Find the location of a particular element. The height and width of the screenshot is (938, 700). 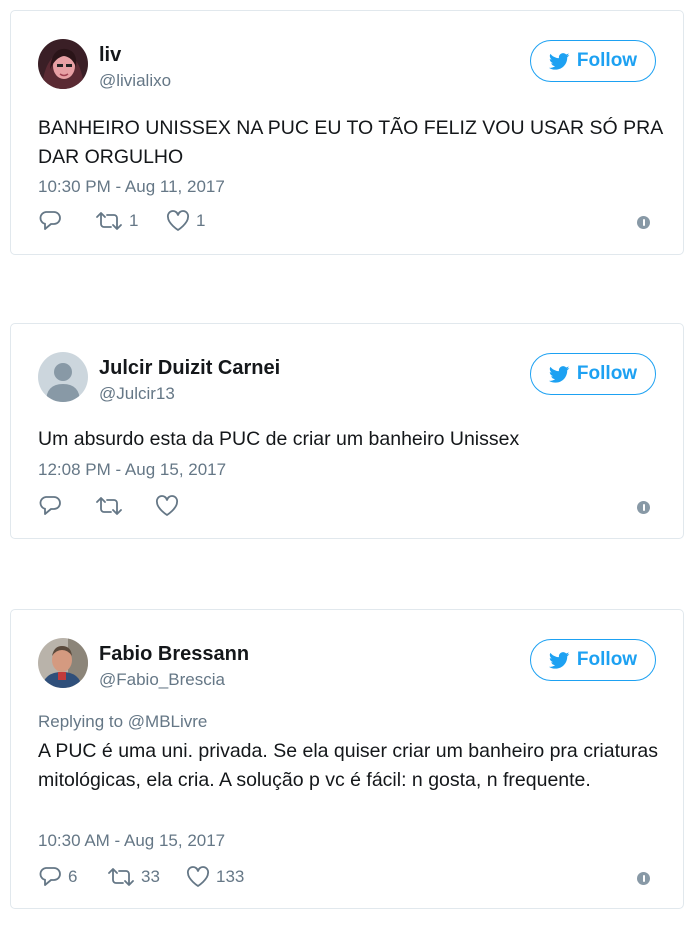

retweet-count: 1 is located at coordinates (134, 220).